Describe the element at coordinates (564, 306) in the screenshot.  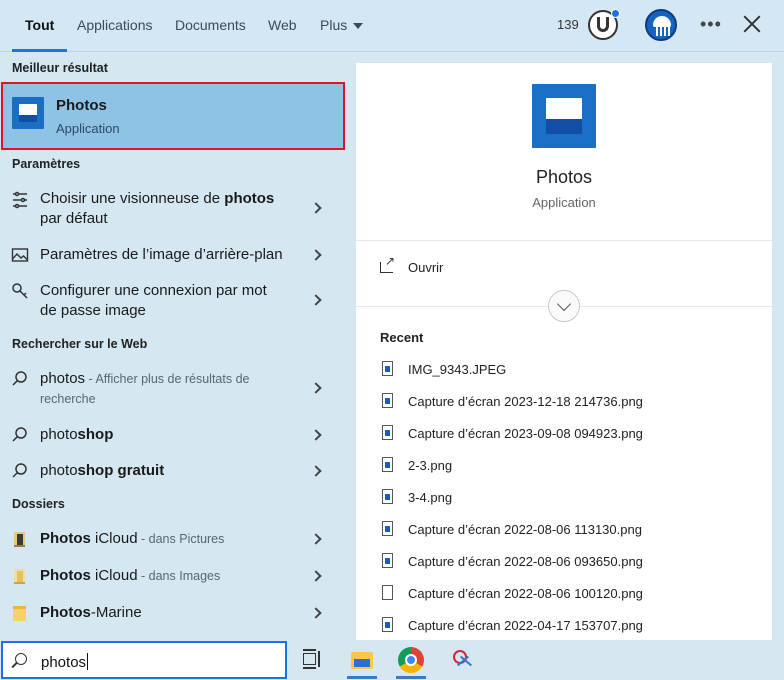
I see `expand-chevron-button` at that location.